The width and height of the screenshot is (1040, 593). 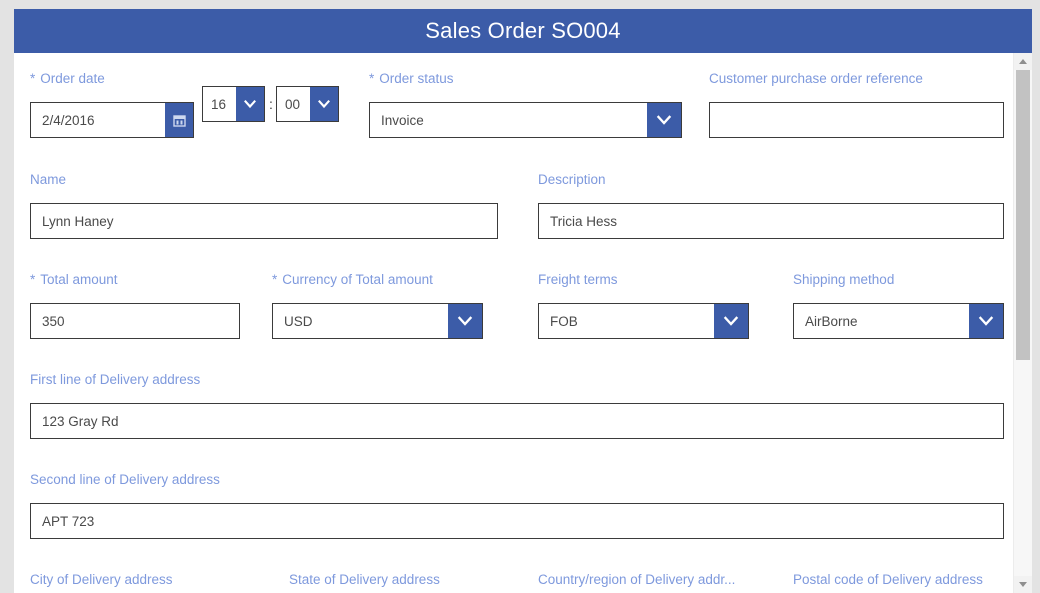 I want to click on order-status-value: Invoice, so click(x=508, y=120).